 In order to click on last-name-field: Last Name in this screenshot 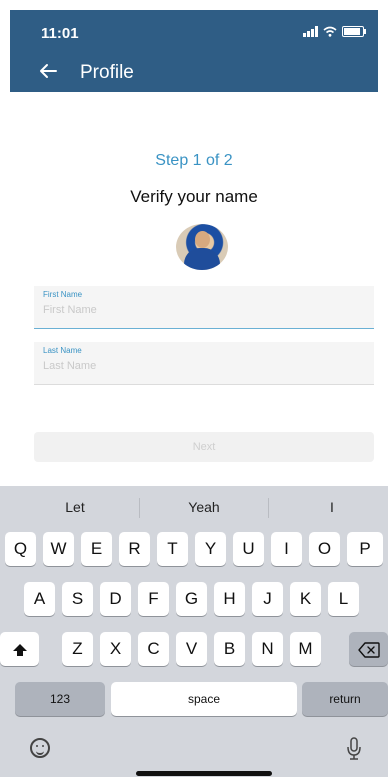, I will do `click(204, 363)`.